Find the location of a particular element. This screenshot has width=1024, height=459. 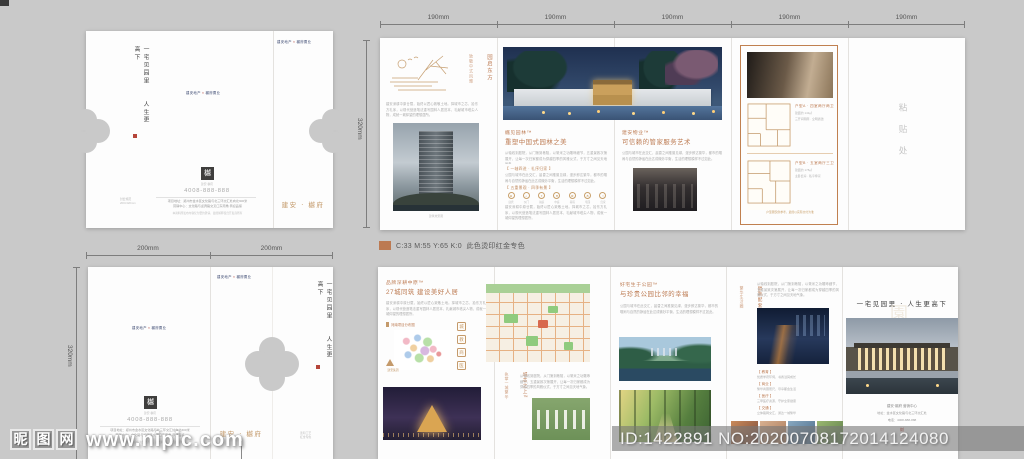

amenity-value: 优质学府环伺，书香浸润成长 is located at coordinates (777, 377).